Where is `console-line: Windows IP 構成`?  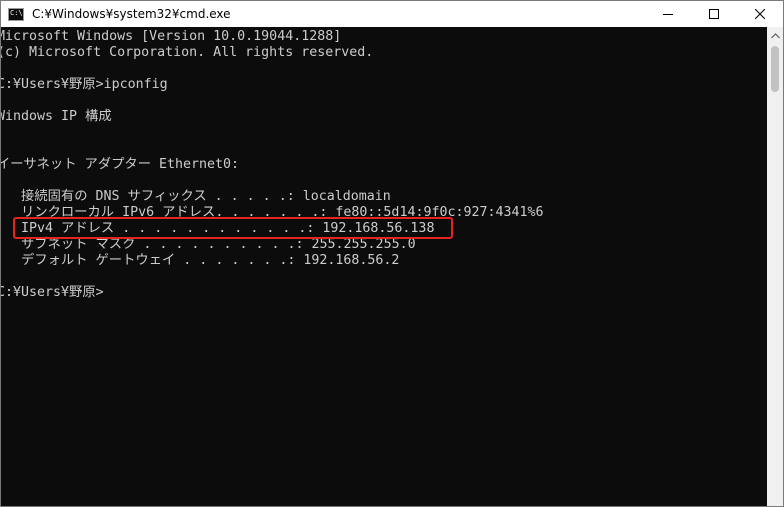 console-line: Windows IP 構成 is located at coordinates (56, 116).